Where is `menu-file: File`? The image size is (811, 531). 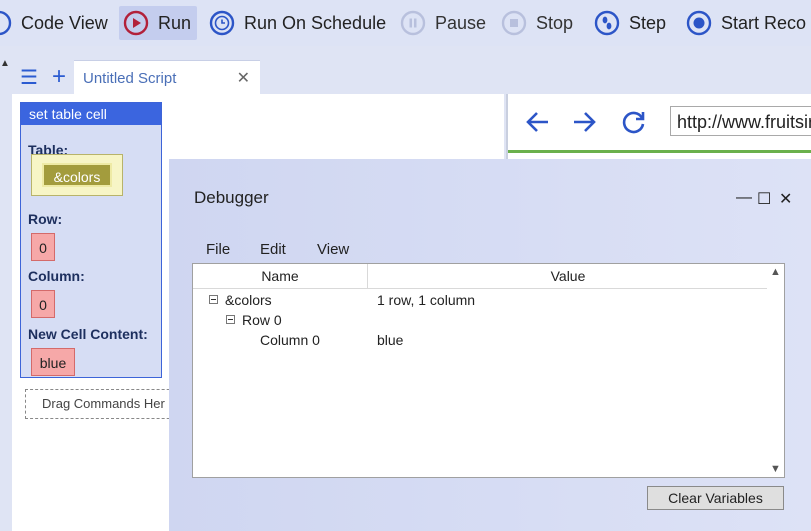 menu-file: File is located at coordinates (218, 249).